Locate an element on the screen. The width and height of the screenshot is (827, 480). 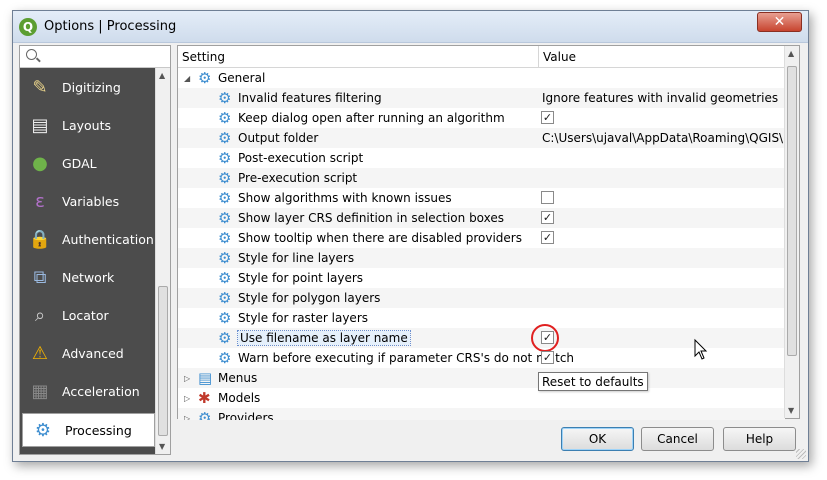
sidebar-item-network: ⧉ Network is located at coordinates (88, 277).